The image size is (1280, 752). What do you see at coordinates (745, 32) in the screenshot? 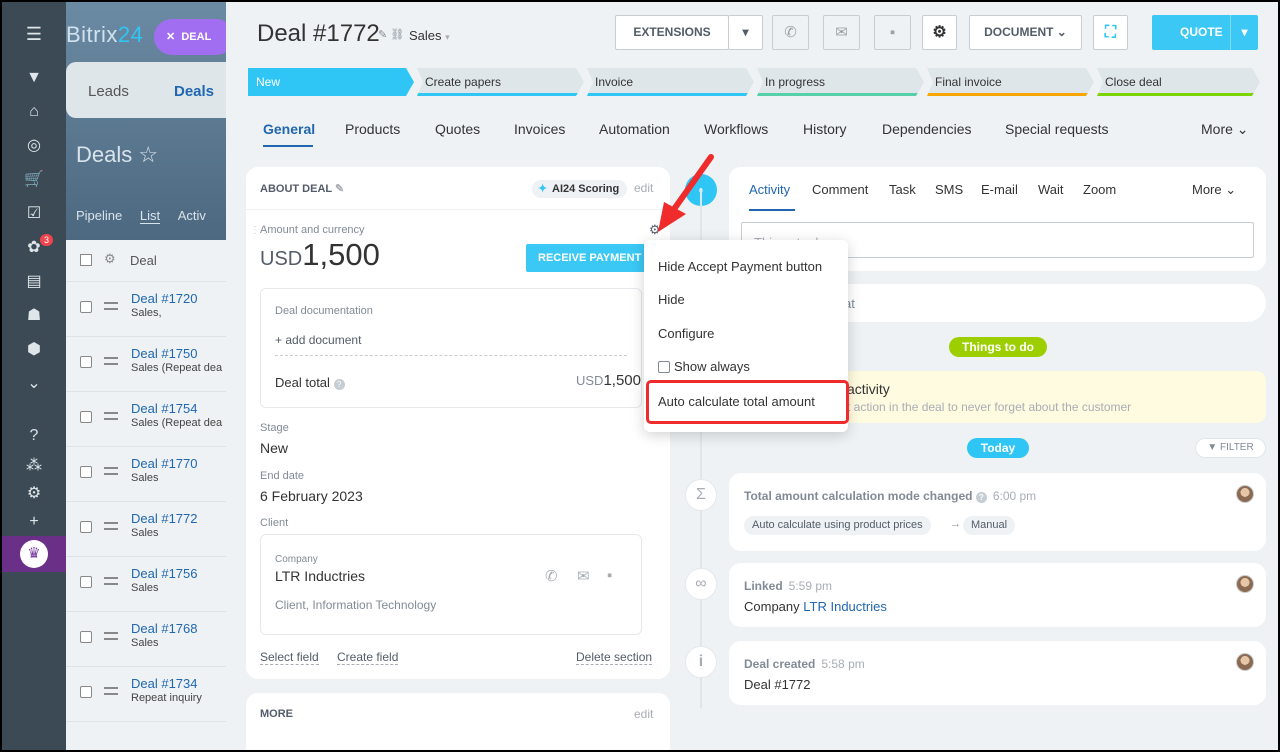
I see `extensions-dropdown: ▾` at bounding box center [745, 32].